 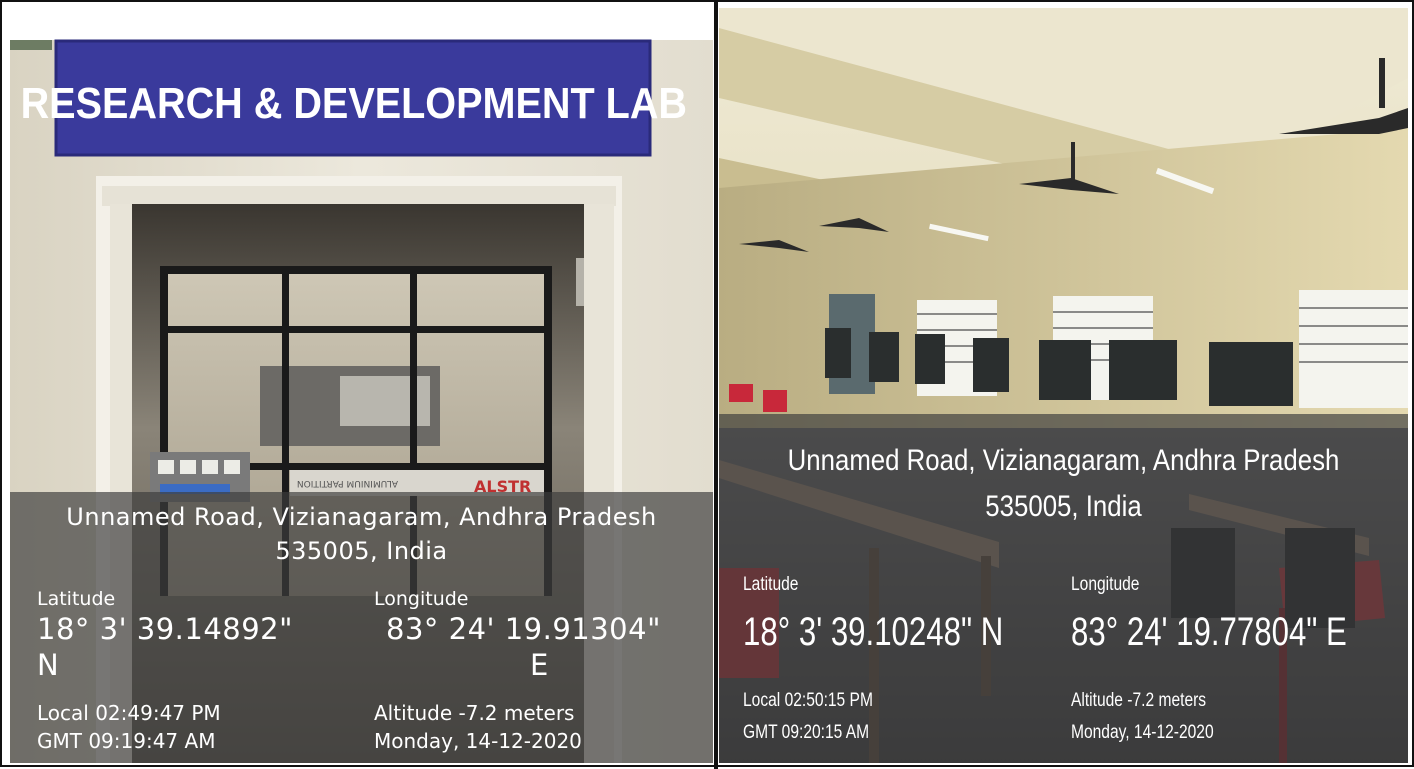 What do you see at coordinates (716, 385) in the screenshot?
I see `panel-divider` at bounding box center [716, 385].